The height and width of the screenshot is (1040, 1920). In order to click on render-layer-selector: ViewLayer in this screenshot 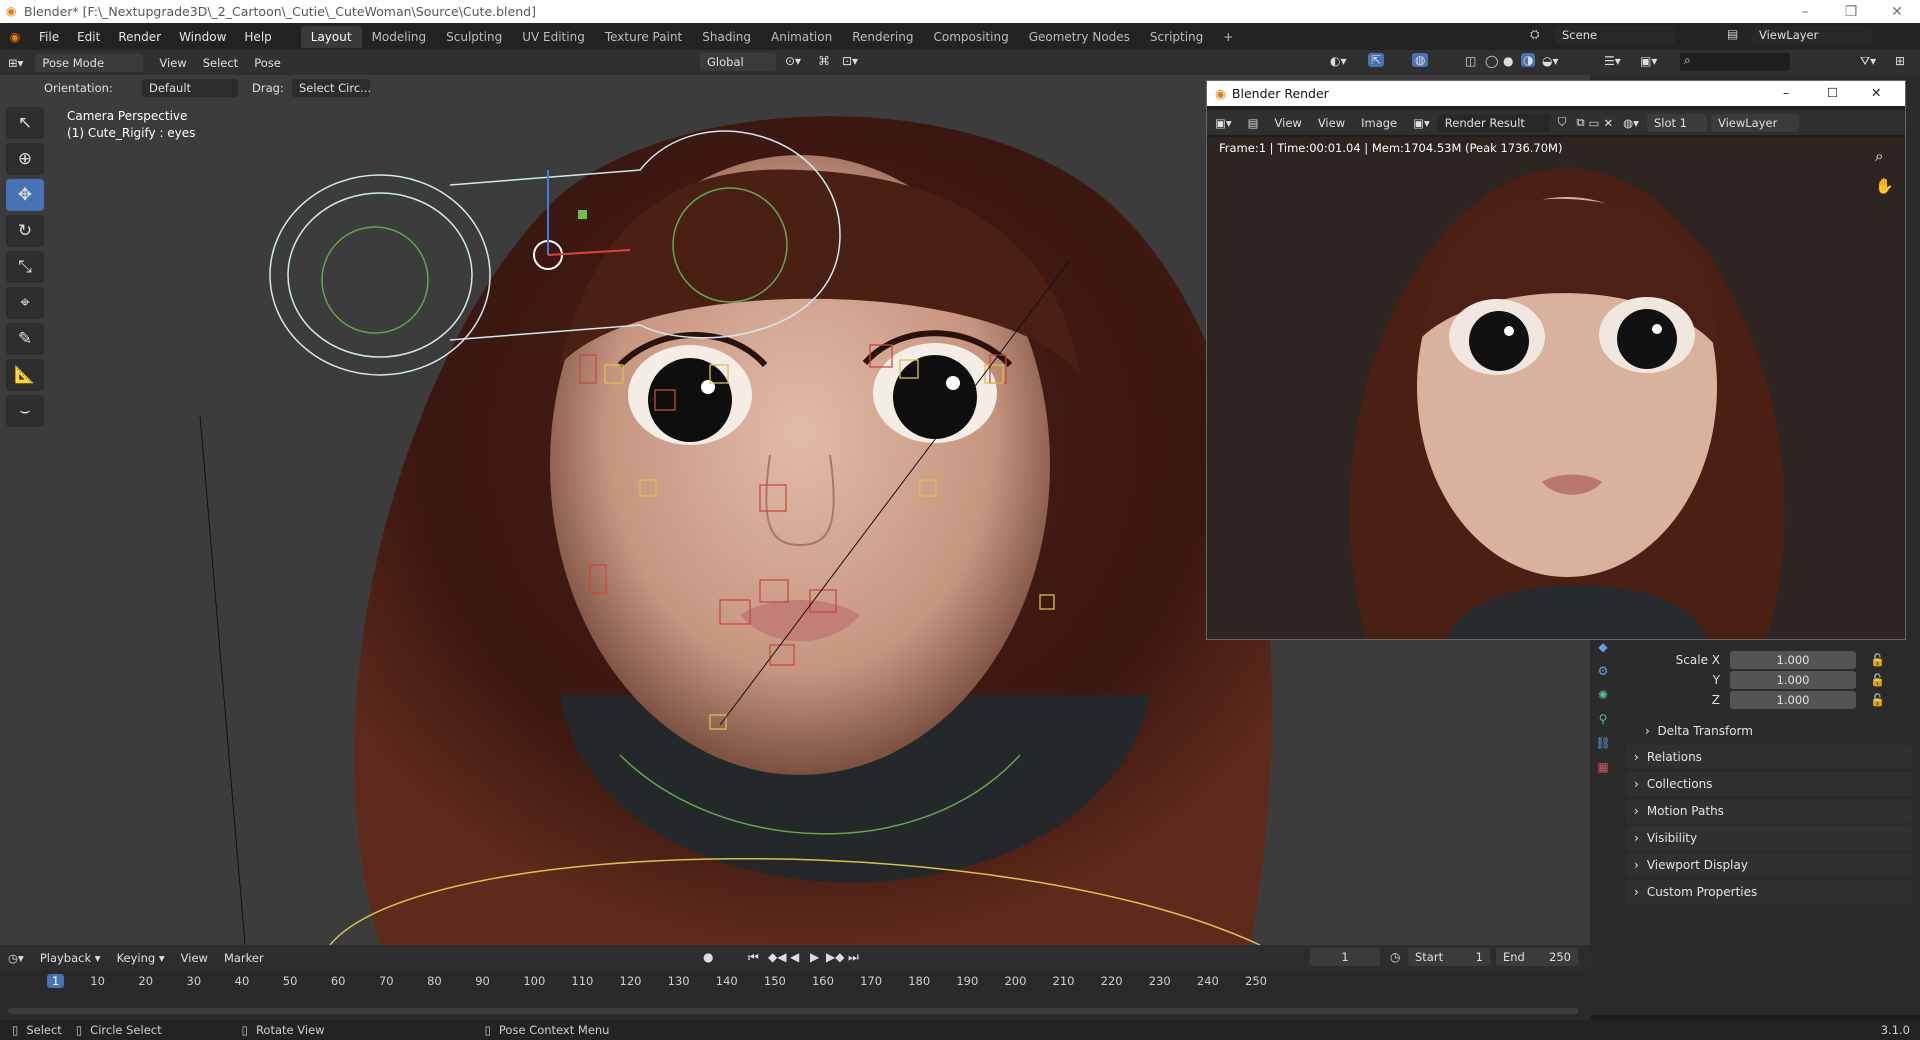, I will do `click(1754, 122)`.